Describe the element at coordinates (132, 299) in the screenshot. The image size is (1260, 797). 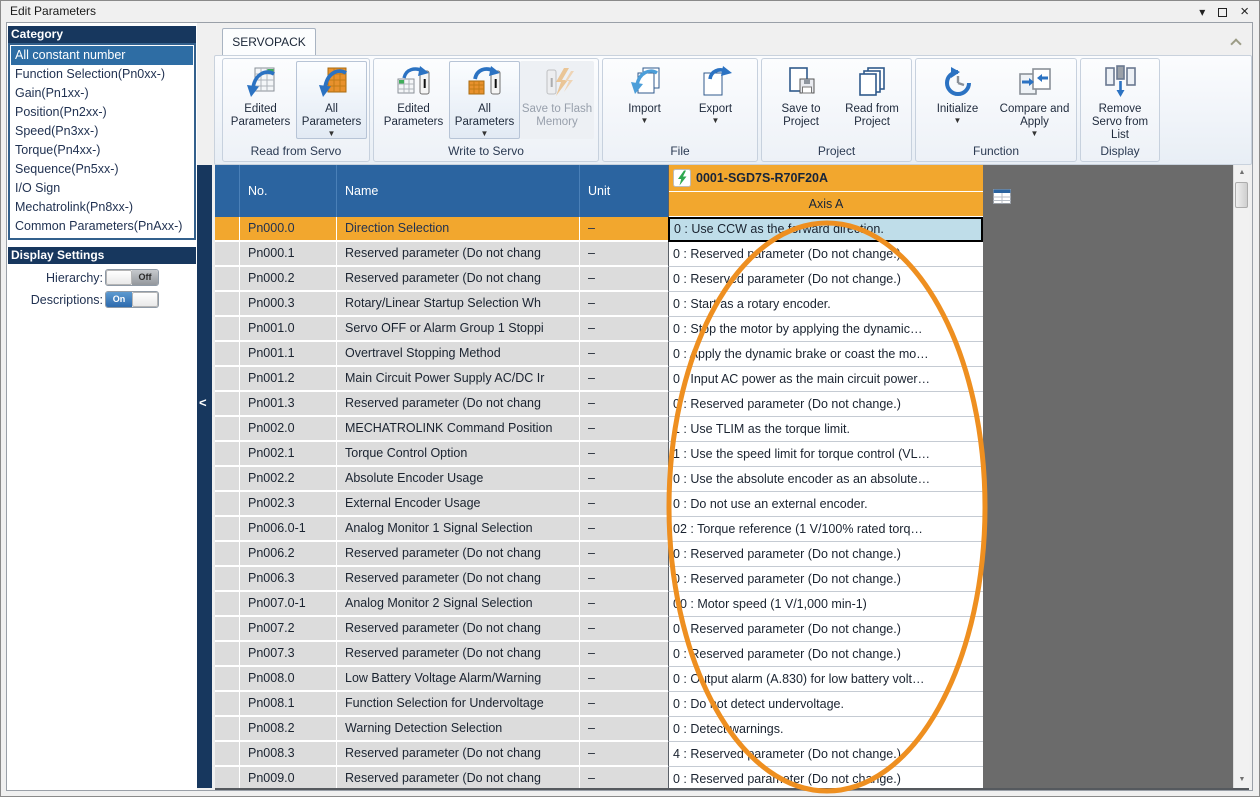
I see `descriptions-toggle: On` at that location.